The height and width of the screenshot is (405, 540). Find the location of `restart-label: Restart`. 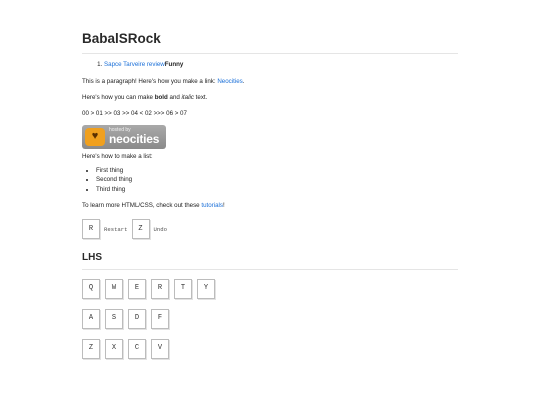

restart-label: Restart is located at coordinates (116, 229).